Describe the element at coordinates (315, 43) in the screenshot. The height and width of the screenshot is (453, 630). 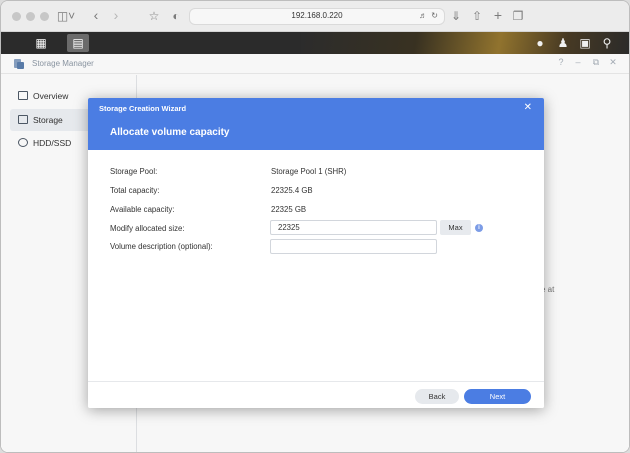
I see `dsm-taskbar: ▦ ▤ ● ♟ ▣ ⚲` at that location.